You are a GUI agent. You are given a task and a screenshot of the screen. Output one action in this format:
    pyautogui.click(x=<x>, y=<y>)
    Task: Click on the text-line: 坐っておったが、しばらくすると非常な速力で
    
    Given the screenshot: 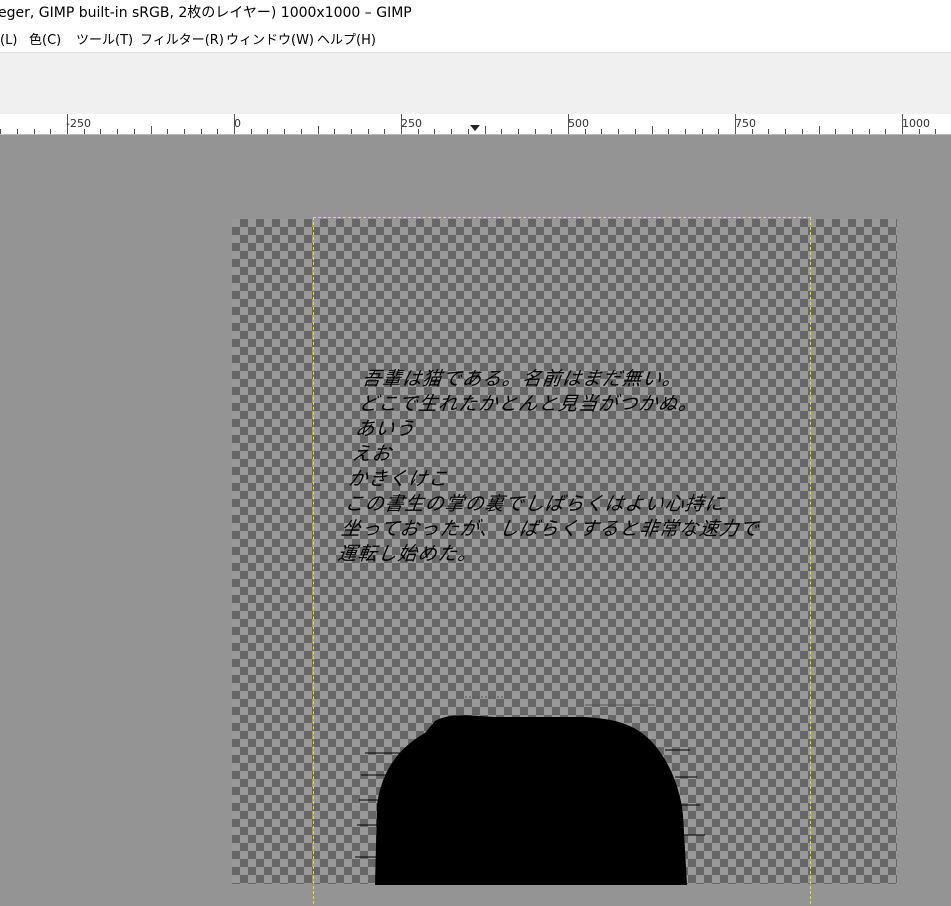 What is the action you would take?
    pyautogui.click(x=550, y=529)
    